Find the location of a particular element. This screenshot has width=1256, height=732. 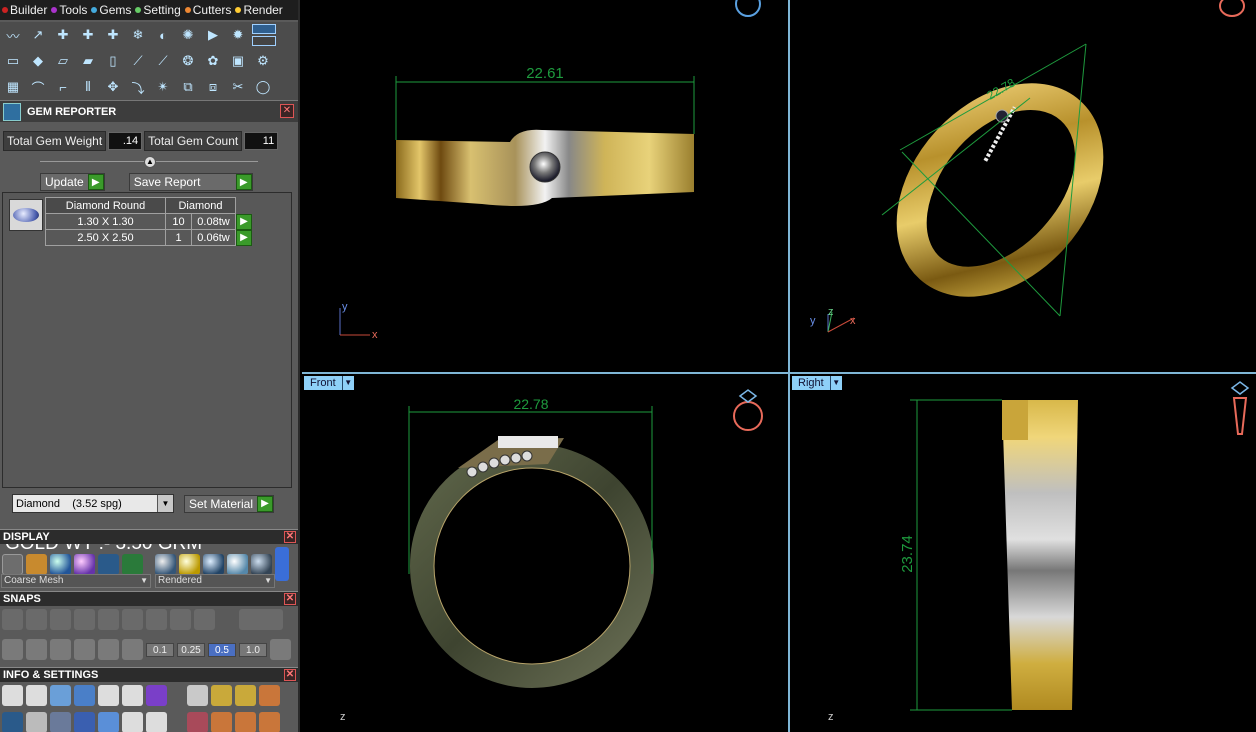

material-select: Diamond (3.52 spg) ▼ is located at coordinates (93, 503).